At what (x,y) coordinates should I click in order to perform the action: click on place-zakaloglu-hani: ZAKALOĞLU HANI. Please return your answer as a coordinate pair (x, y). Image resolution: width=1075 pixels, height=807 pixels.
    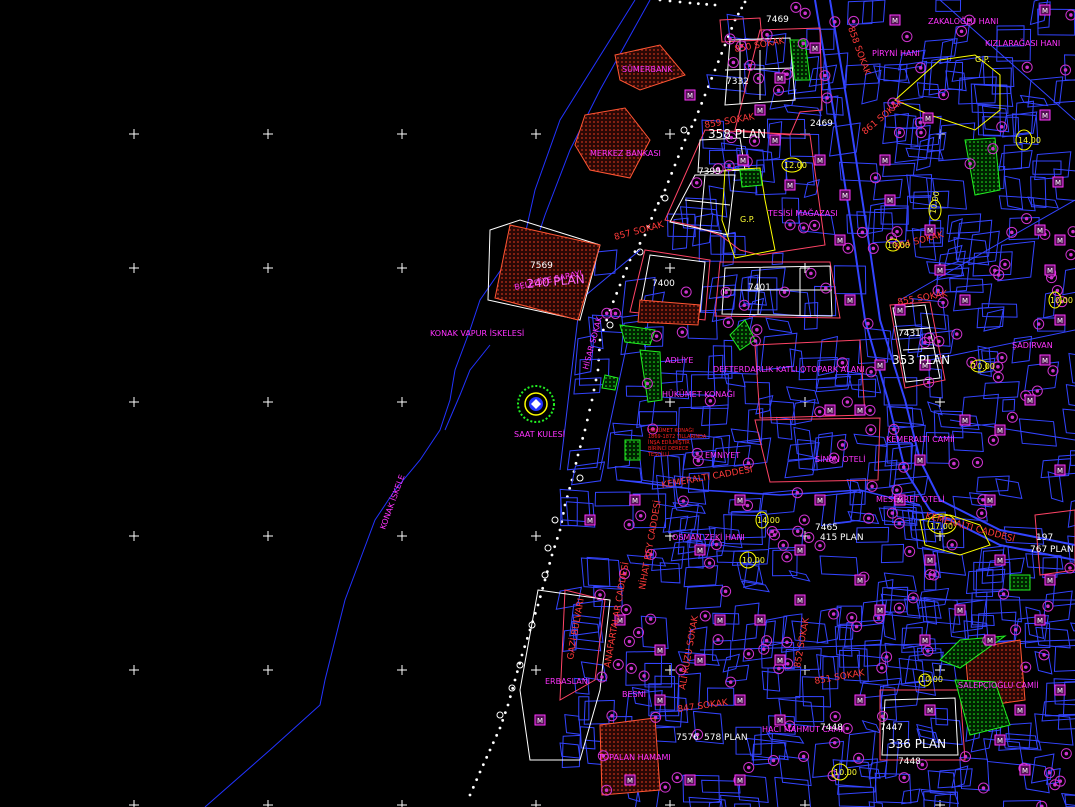
    Looking at the image, I should click on (963, 20).